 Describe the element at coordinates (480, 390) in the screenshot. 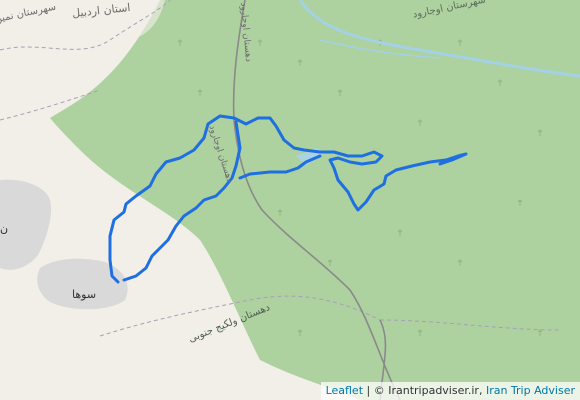

I see `attribution-comma: ,` at that location.